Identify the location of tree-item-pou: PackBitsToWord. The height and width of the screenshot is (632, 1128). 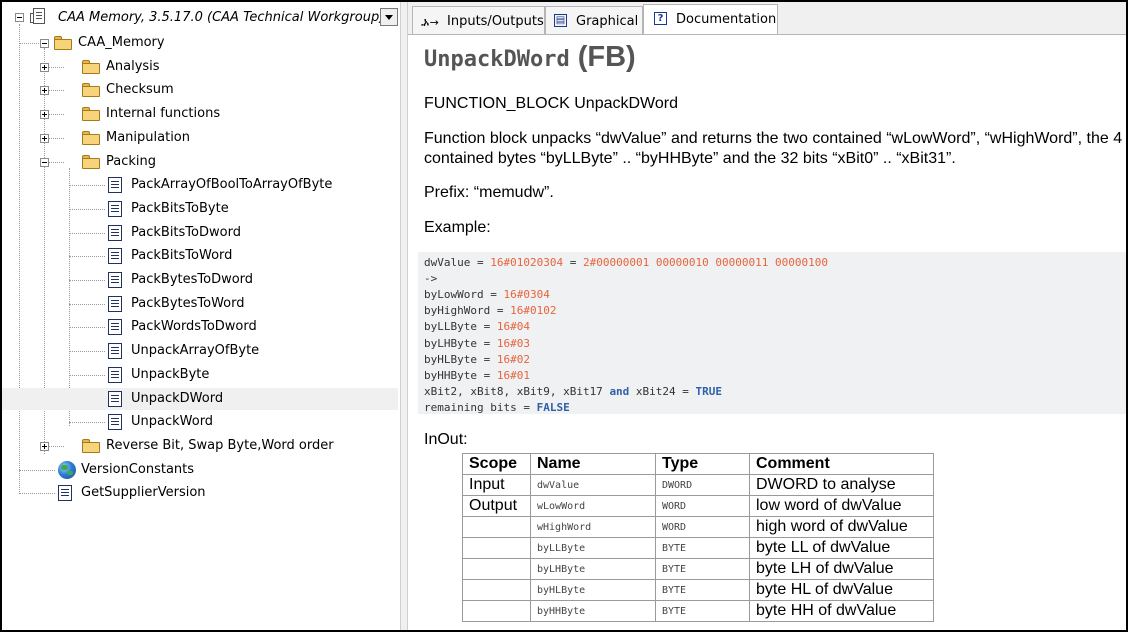
(200, 256).